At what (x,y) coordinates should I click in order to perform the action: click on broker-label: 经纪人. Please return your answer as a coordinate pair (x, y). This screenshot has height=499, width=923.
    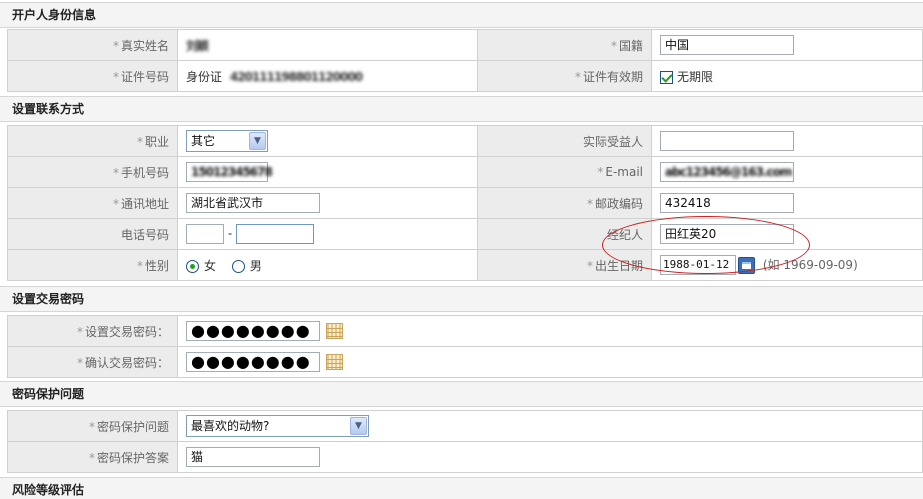
    Looking at the image, I should click on (564, 234).